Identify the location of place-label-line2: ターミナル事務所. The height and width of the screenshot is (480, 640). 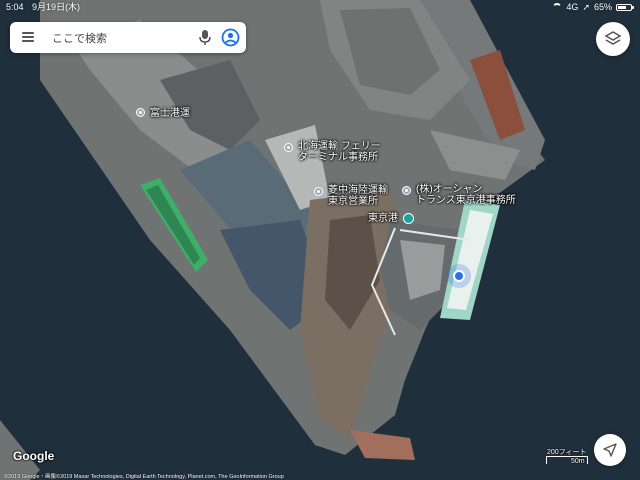
(338, 157).